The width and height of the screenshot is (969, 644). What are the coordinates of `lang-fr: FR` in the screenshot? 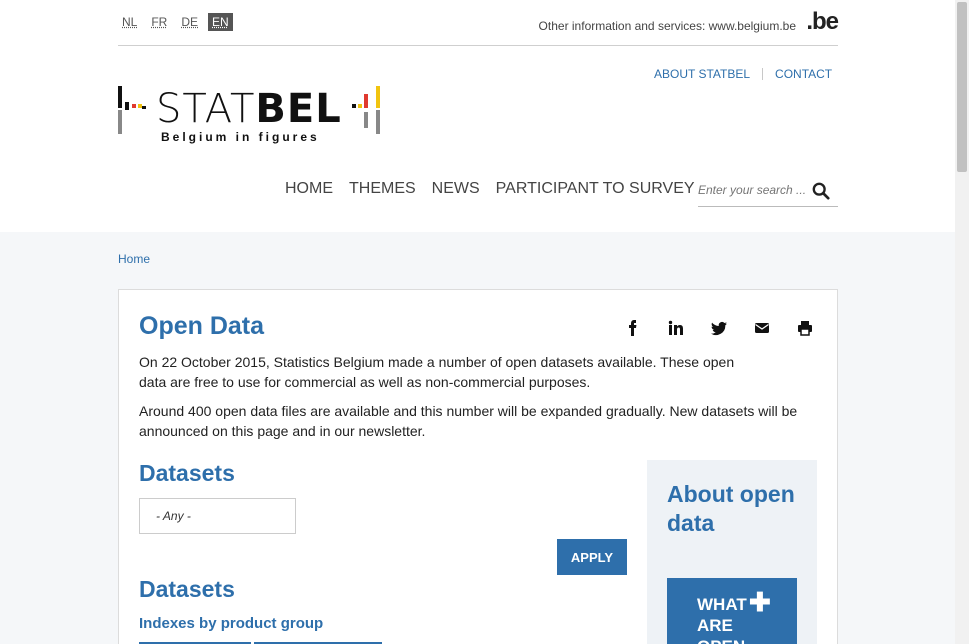 It's located at (159, 22).